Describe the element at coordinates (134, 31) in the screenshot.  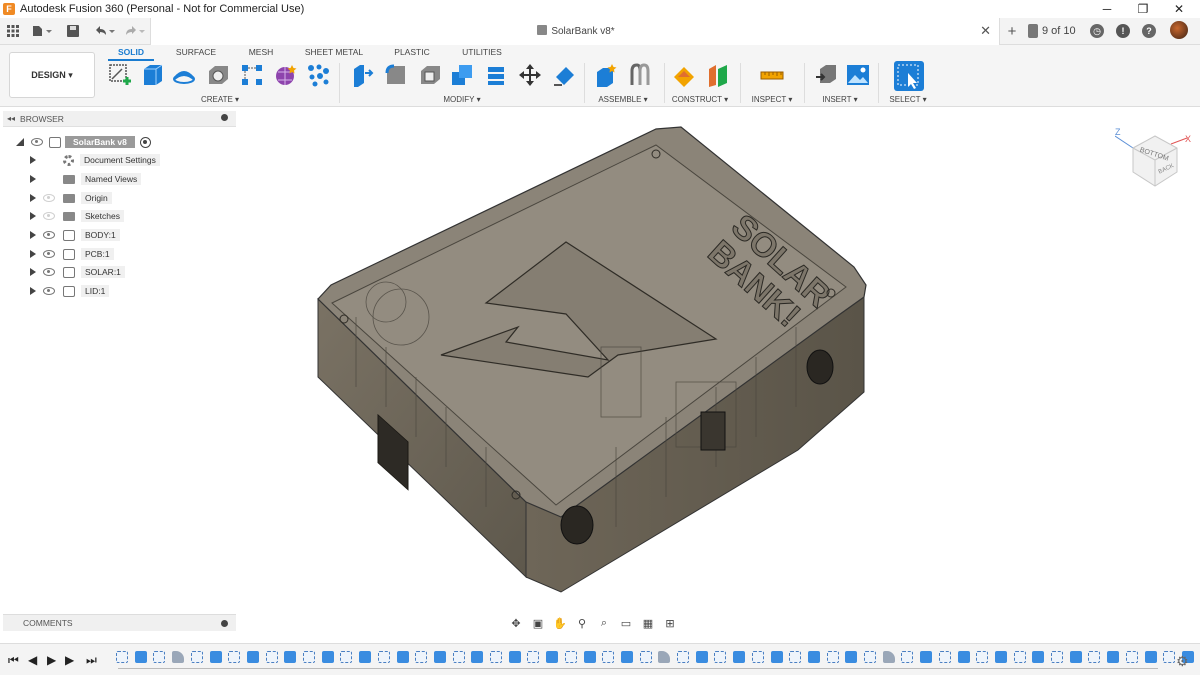
I see `redo-icon` at that location.